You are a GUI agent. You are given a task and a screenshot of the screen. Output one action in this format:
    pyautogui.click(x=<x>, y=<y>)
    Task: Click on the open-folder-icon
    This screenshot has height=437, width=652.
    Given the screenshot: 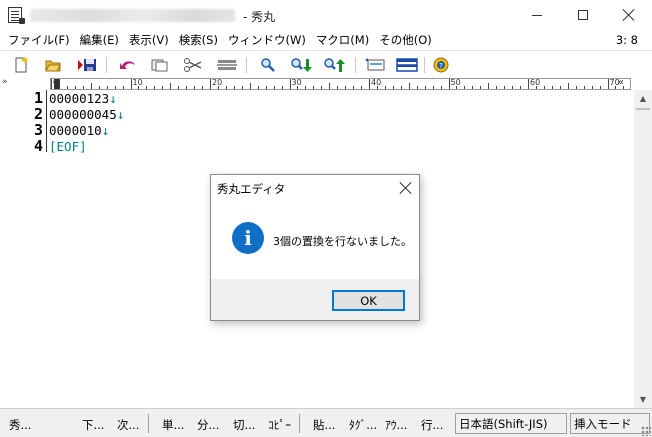 What is the action you would take?
    pyautogui.click(x=53, y=66)
    